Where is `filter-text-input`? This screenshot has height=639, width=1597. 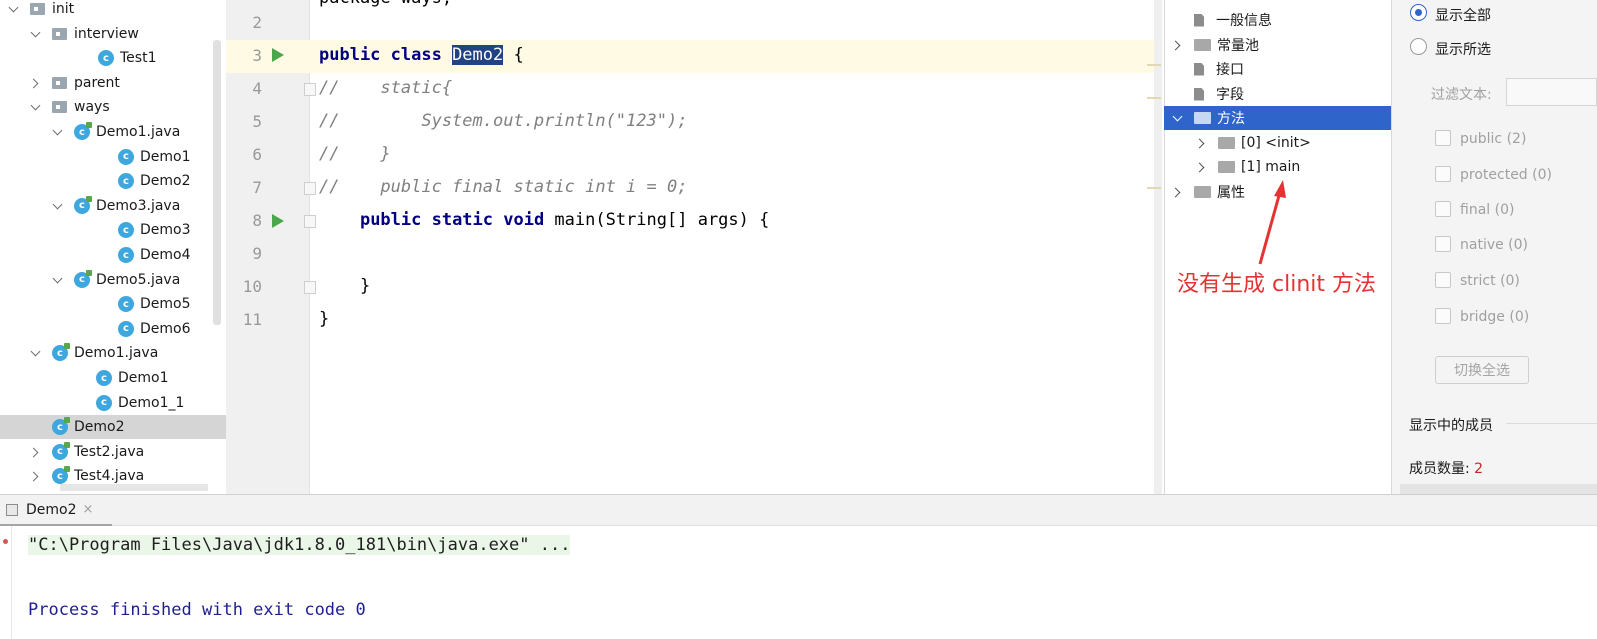 filter-text-input is located at coordinates (1551, 92).